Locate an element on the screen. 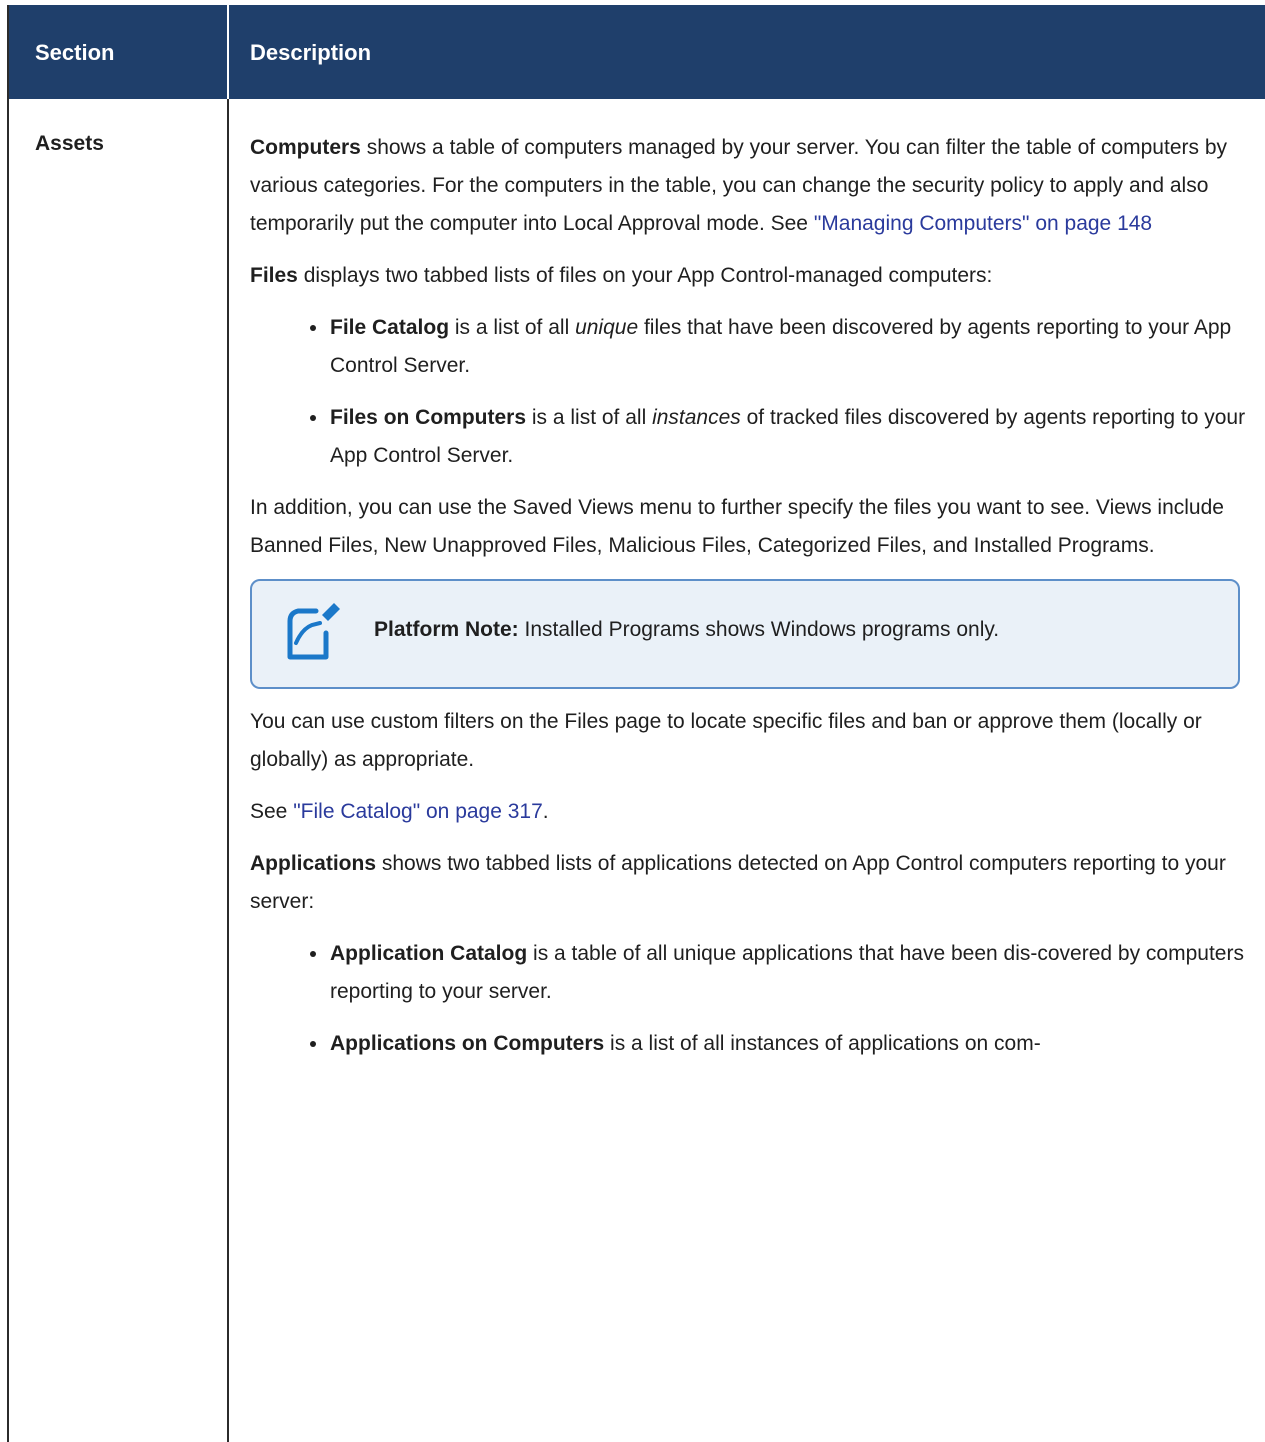 This screenshot has width=1265, height=1442. list-item-term: Application Catalog is located at coordinates (429, 953).